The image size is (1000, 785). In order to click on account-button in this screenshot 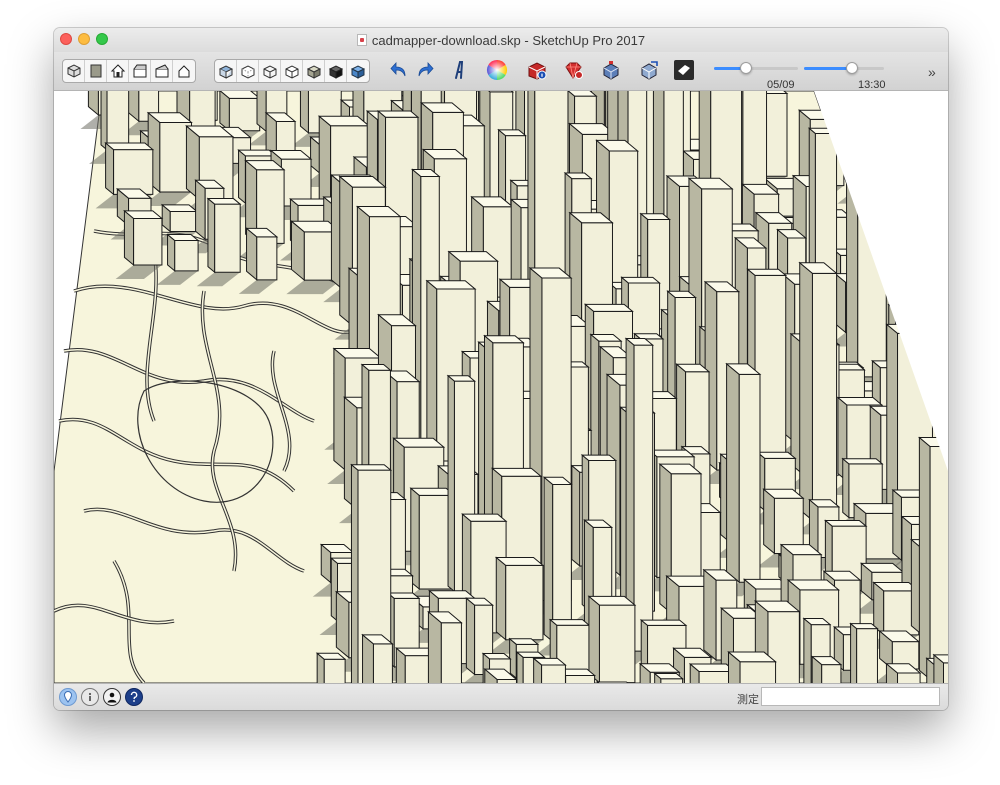, I will do `click(112, 697)`.